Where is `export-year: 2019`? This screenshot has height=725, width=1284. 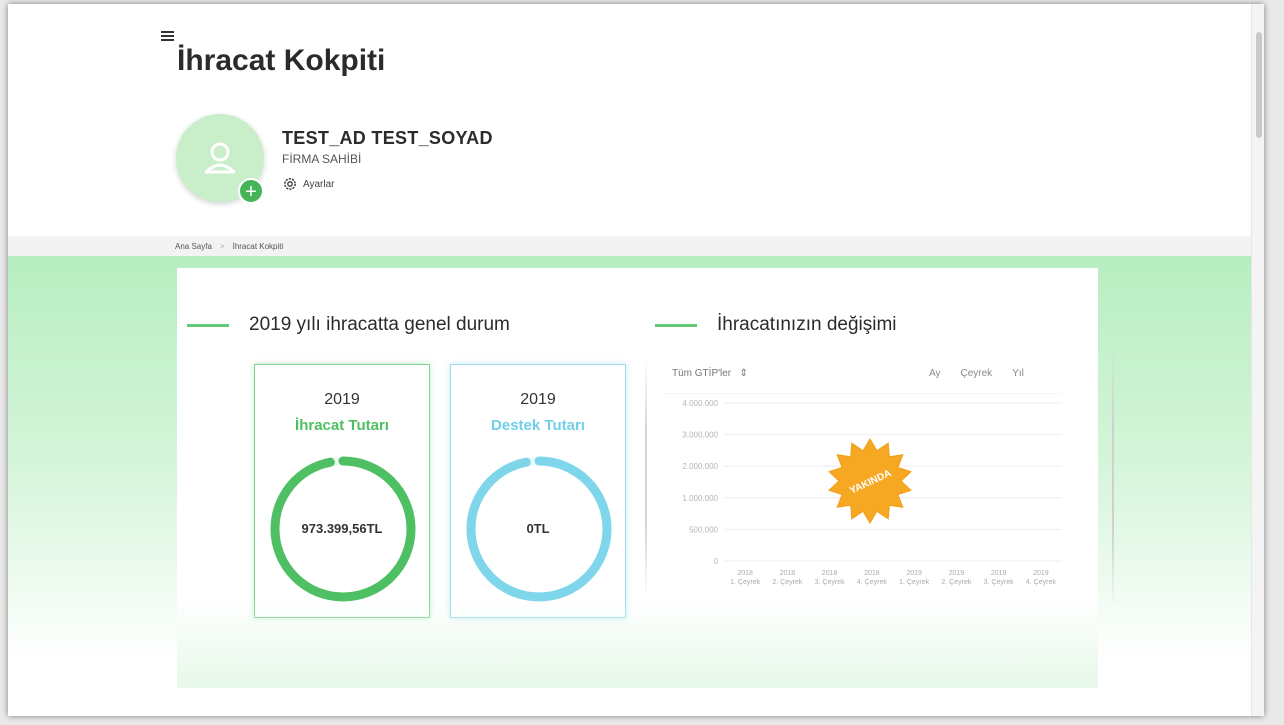
export-year: 2019 is located at coordinates (342, 399).